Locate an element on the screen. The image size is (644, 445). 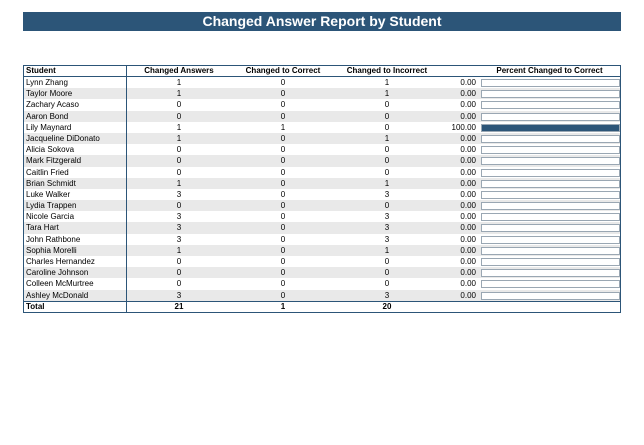
total-changed-to-correct: 1 is located at coordinates (283, 306).